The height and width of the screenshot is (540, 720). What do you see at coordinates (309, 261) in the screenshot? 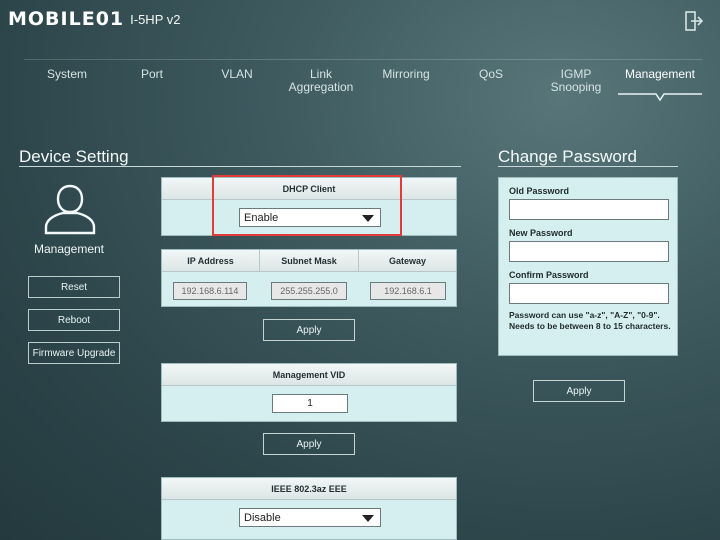
I see `subnet-mask-header: Subnet Mask` at bounding box center [309, 261].